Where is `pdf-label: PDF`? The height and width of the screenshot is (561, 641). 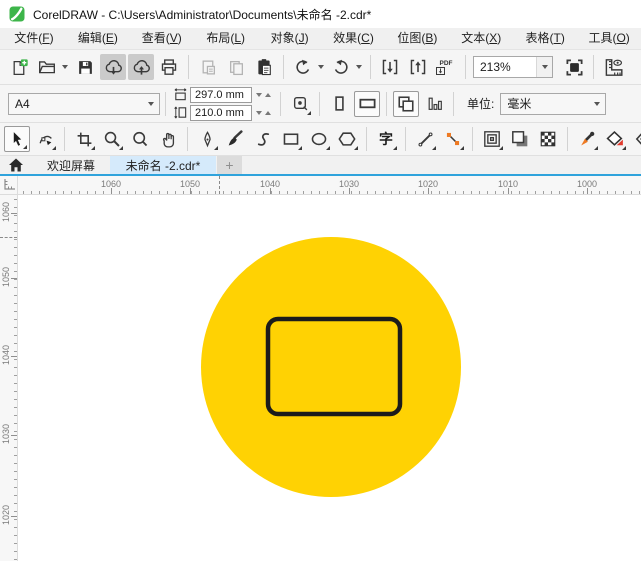 pdf-label: PDF is located at coordinates (446, 63).